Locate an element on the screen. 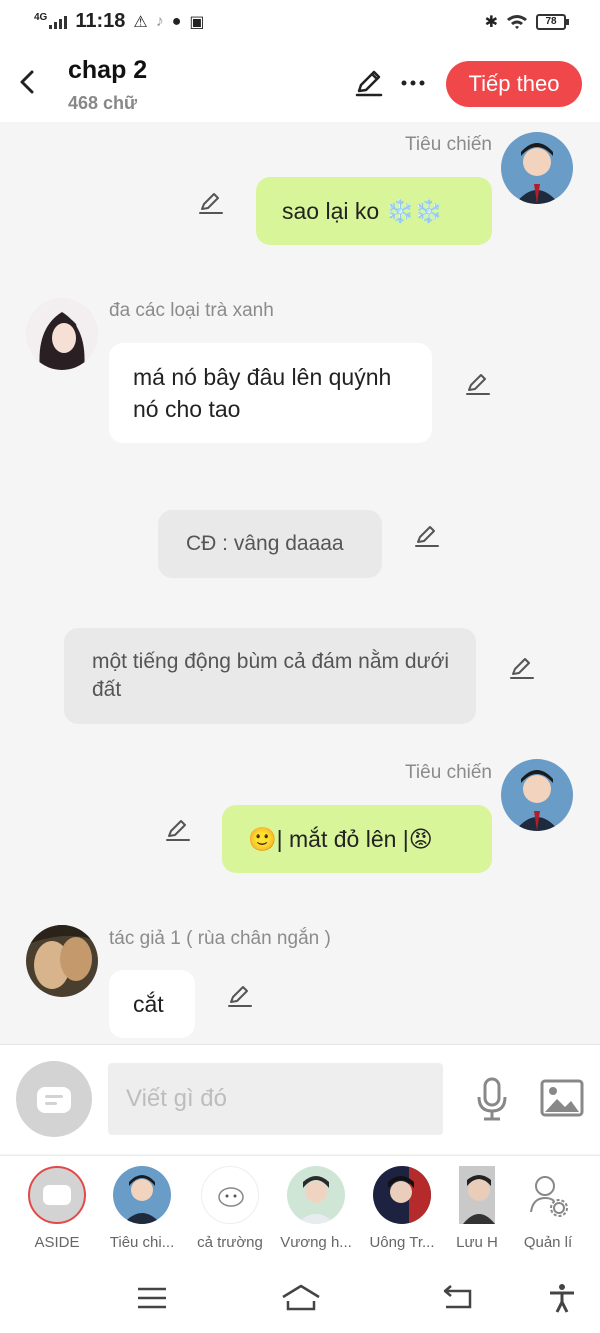 This screenshot has height=1333, width=600. status-time: 11:18 is located at coordinates (100, 21).